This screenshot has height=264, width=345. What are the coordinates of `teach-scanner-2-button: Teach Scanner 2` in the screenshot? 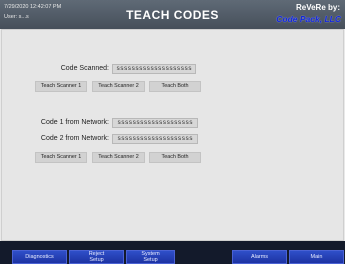 It's located at (118, 86).